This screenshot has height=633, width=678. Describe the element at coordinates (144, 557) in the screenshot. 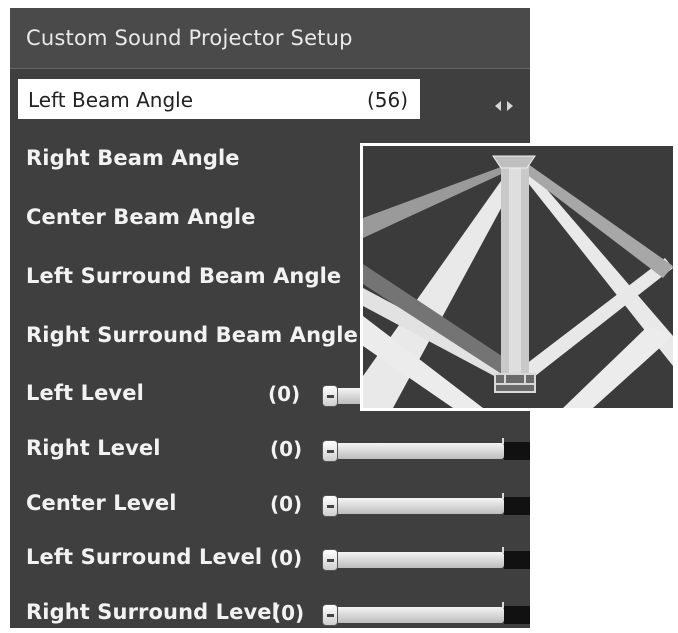

I see `row-left-surround-level: Left Surround Level` at that location.